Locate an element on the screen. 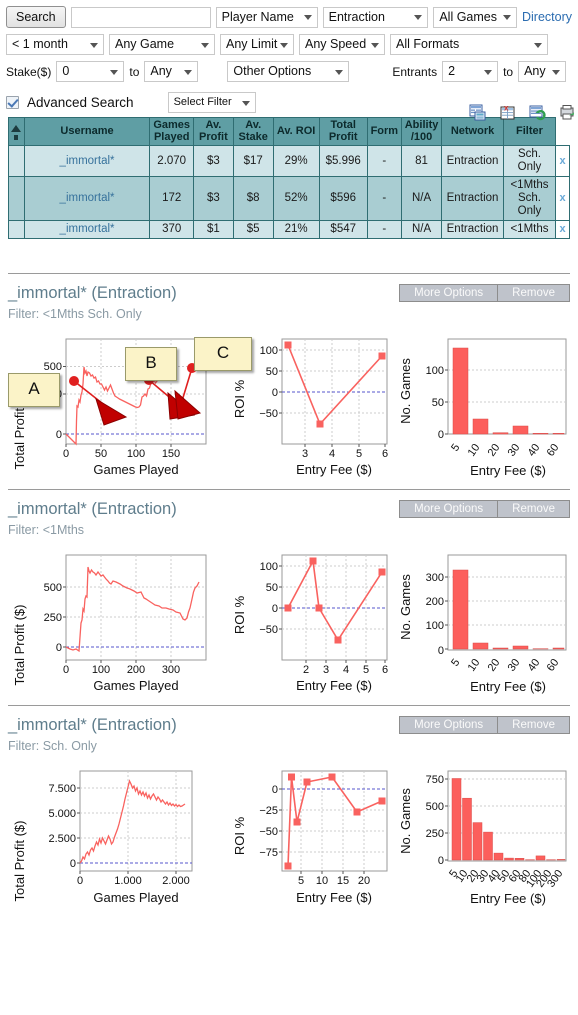 The width and height of the screenshot is (578, 1015). entrants-max-select: Any is located at coordinates (542, 71).